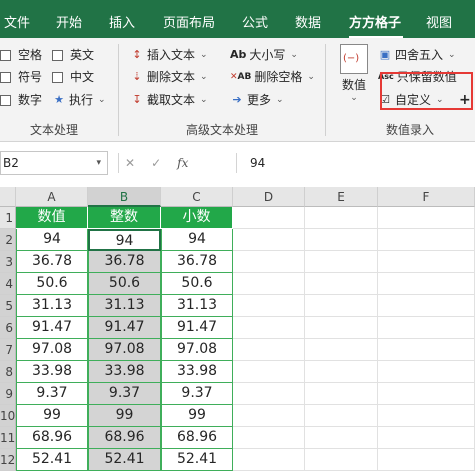 The height and width of the screenshot is (471, 475). I want to click on delete-text-button: ⇣ 删除文本 ⌄, so click(168, 77).